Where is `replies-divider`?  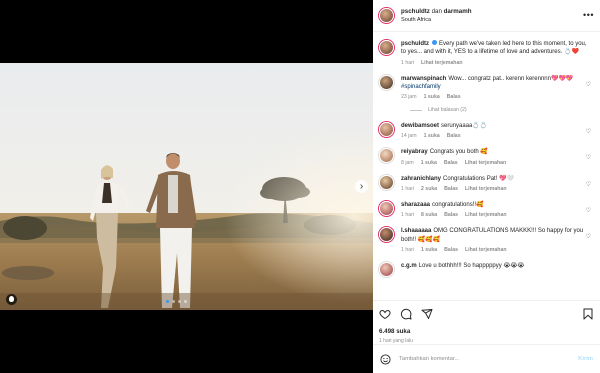 replies-divider is located at coordinates (416, 110).